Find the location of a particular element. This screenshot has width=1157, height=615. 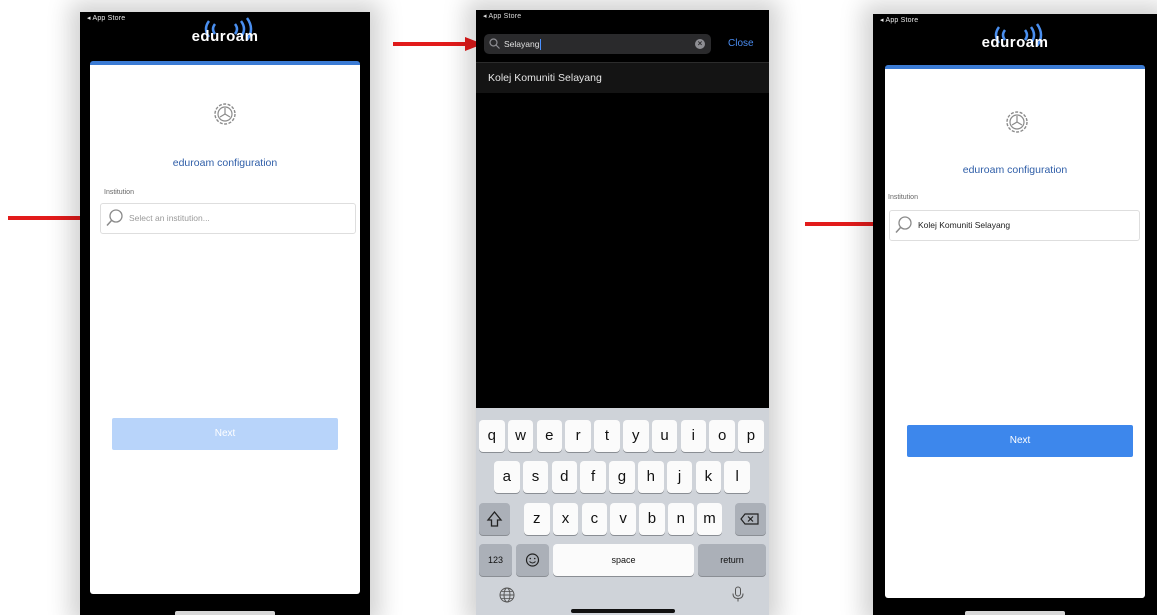

key-d: d is located at coordinates (564, 477).